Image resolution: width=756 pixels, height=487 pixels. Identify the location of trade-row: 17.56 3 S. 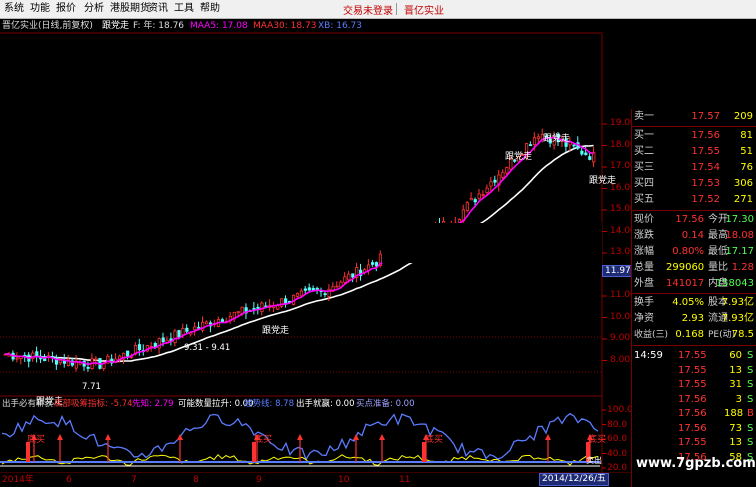
(694, 400).